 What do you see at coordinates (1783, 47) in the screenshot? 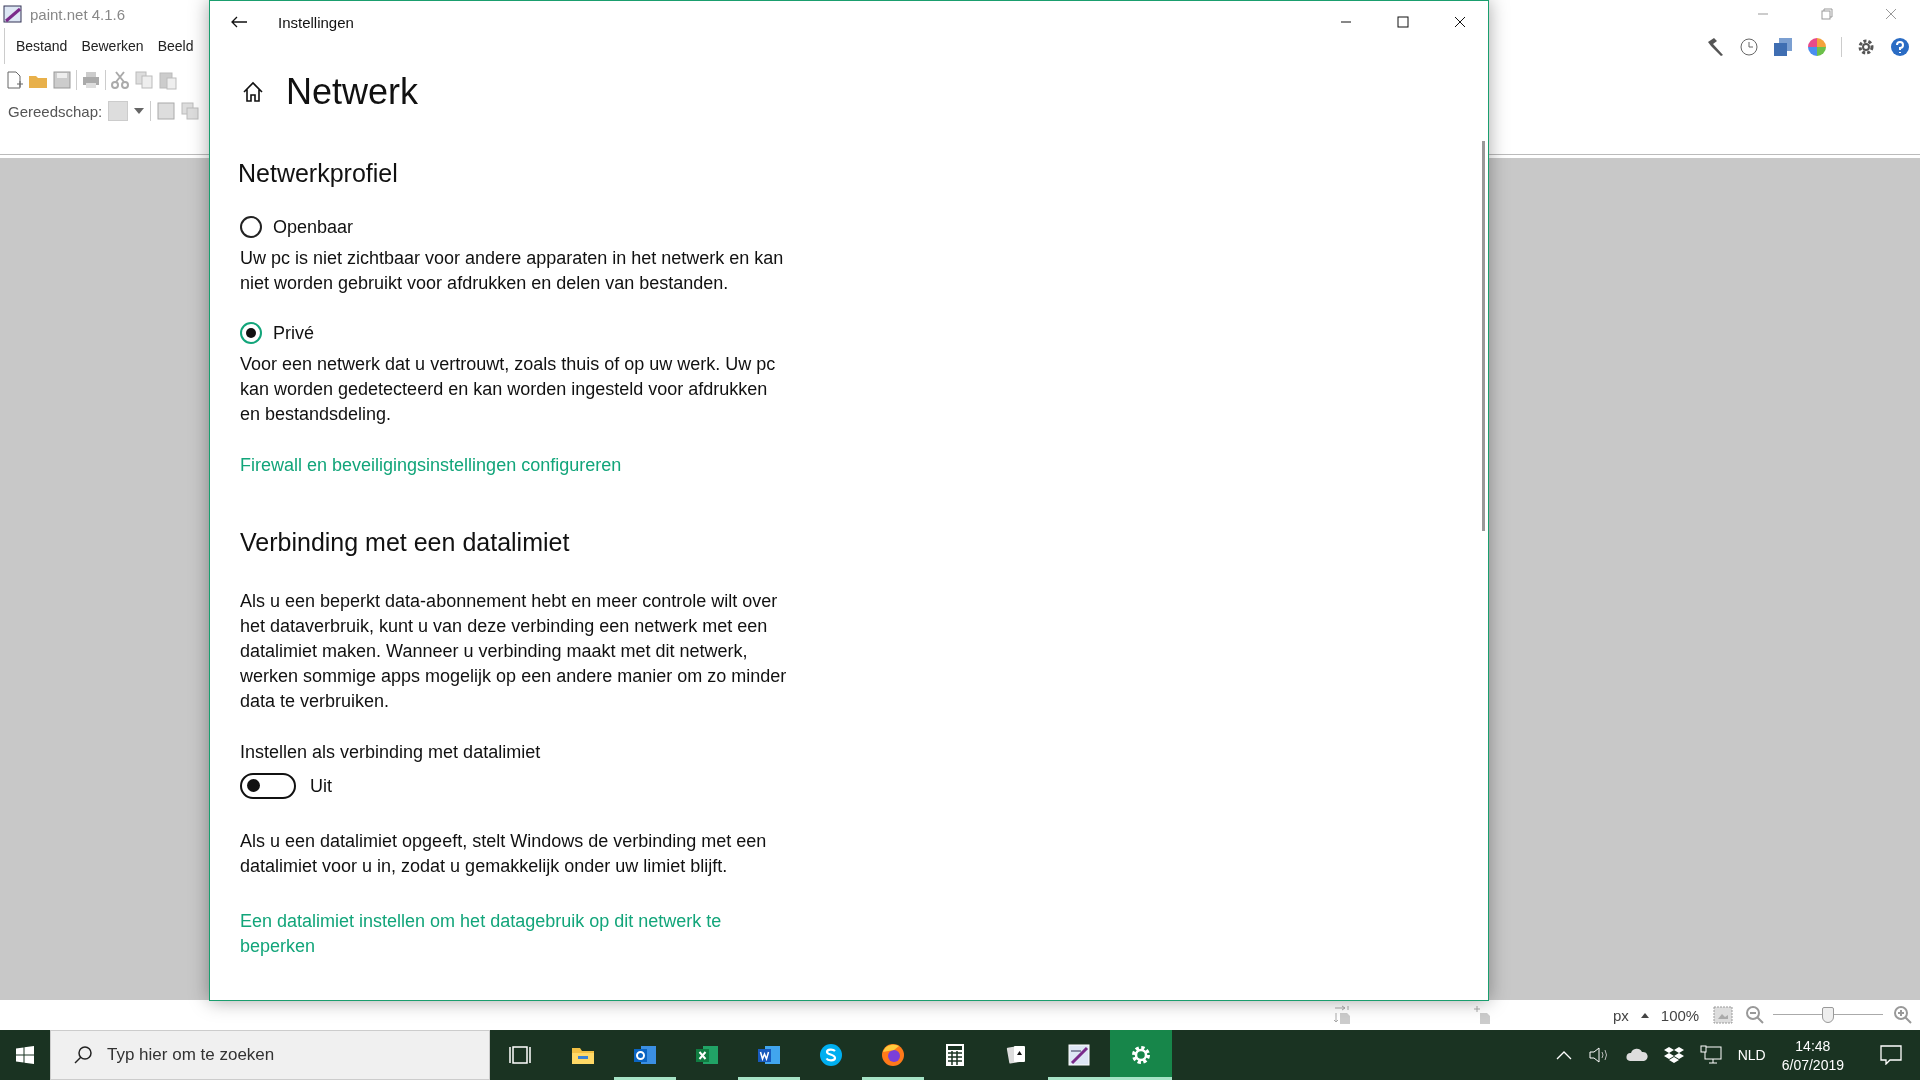
I see `layers-icon` at bounding box center [1783, 47].